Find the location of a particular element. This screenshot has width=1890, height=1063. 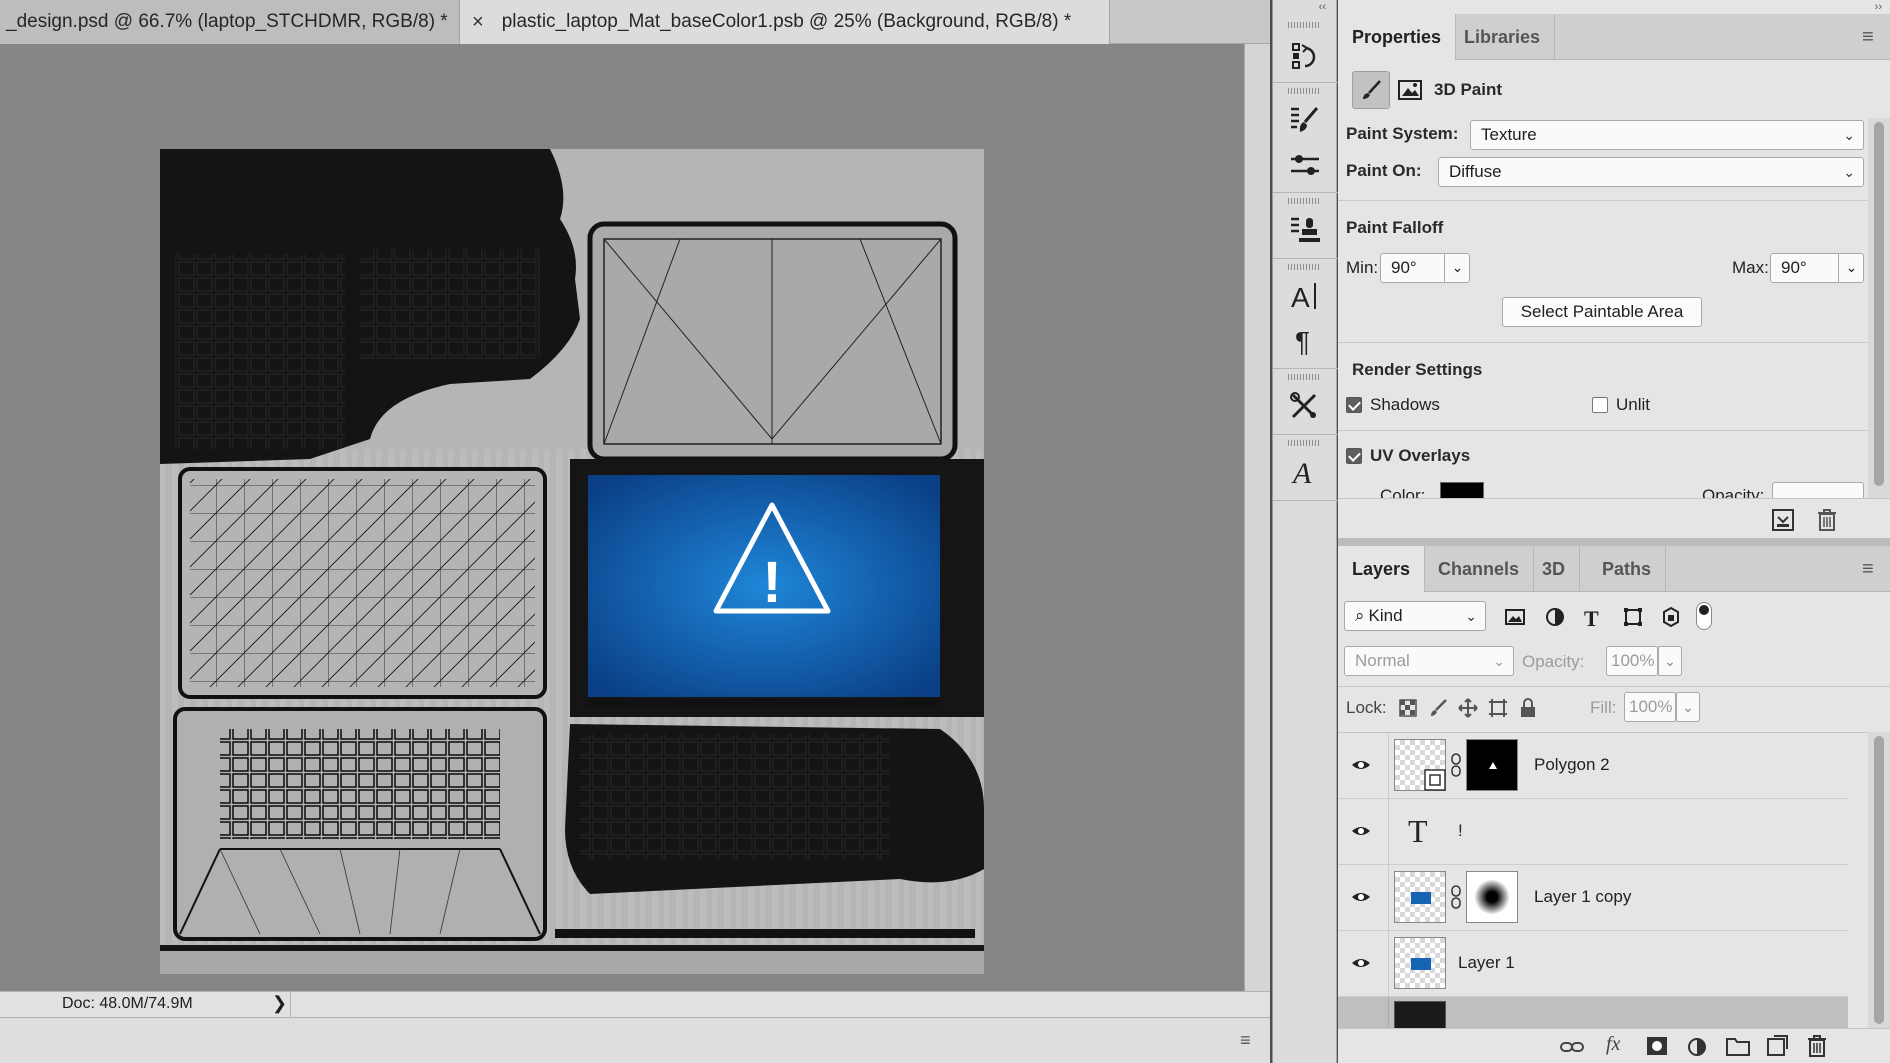

properties-scrollbar is located at coordinates (1879, 308).